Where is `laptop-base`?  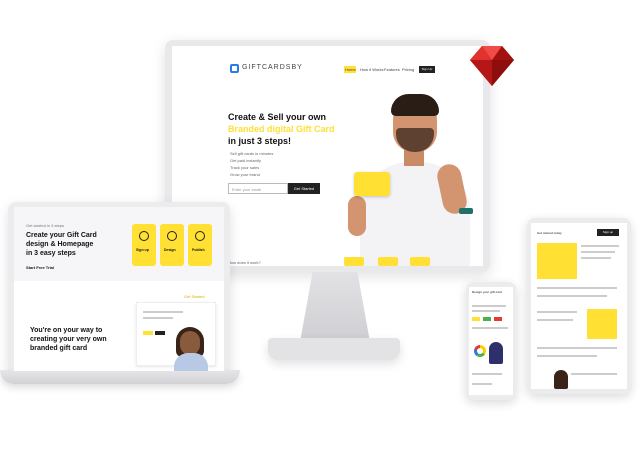
laptop-base is located at coordinates (120, 377).